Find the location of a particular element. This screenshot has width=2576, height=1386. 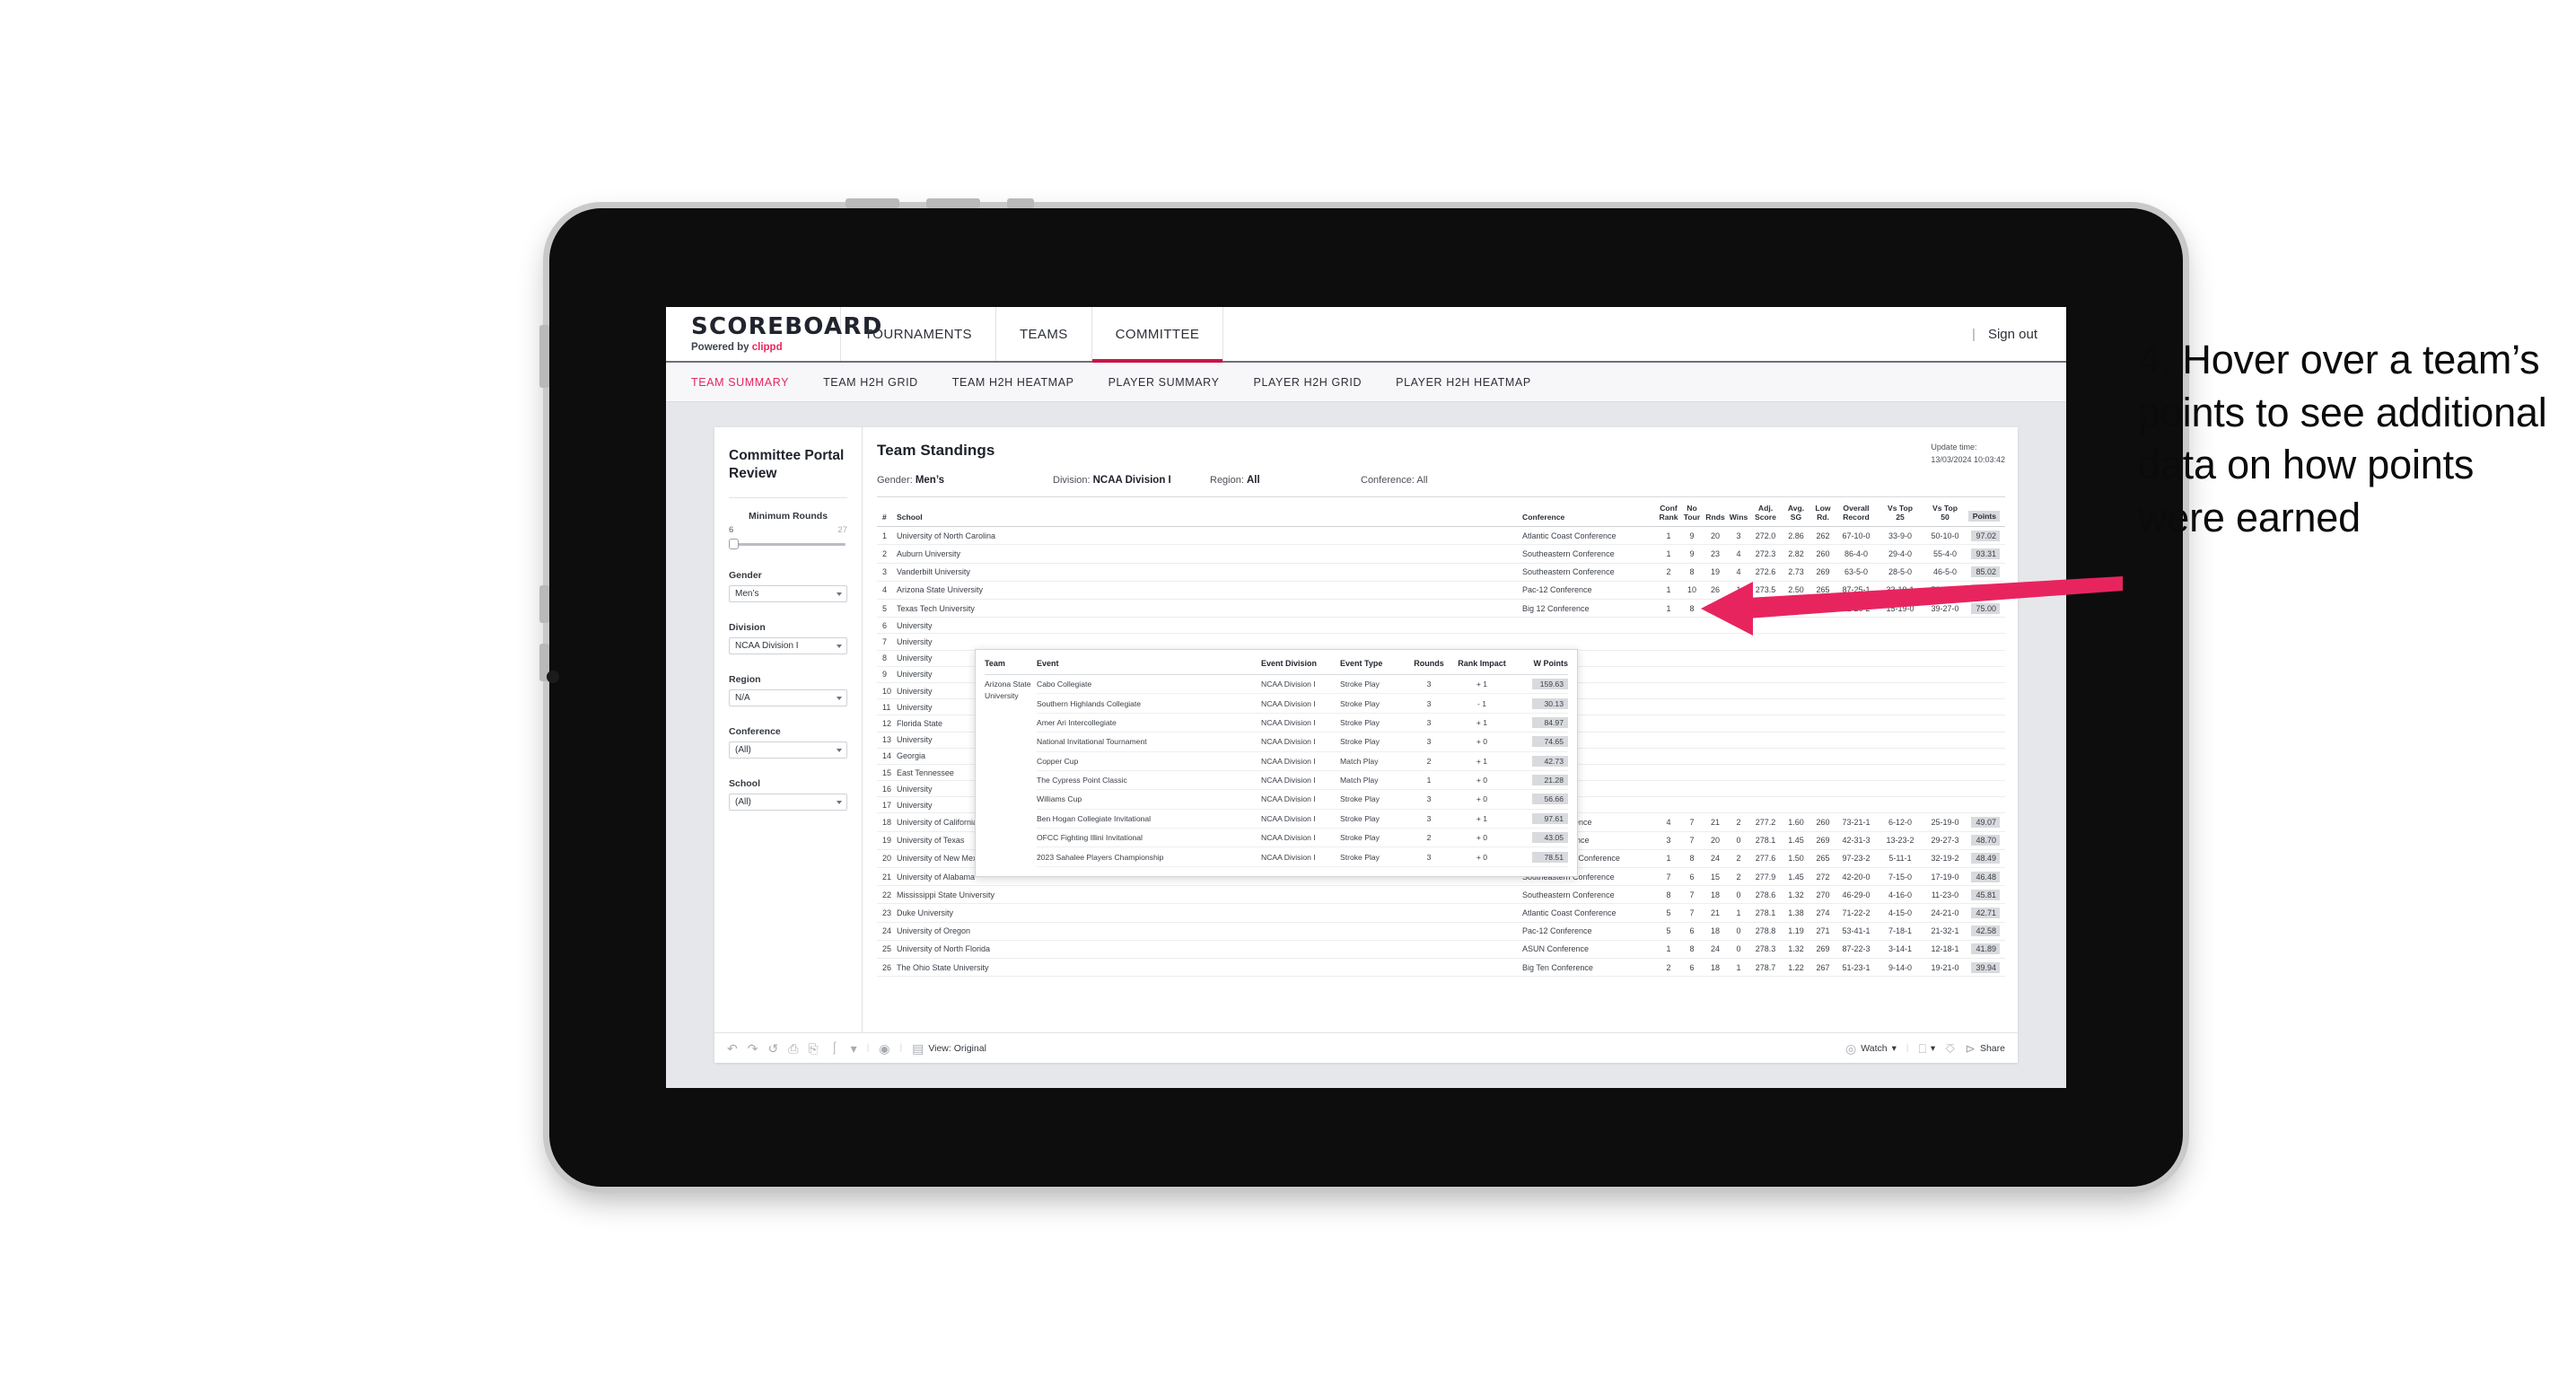

gender-select: Men’s is located at coordinates (788, 594).